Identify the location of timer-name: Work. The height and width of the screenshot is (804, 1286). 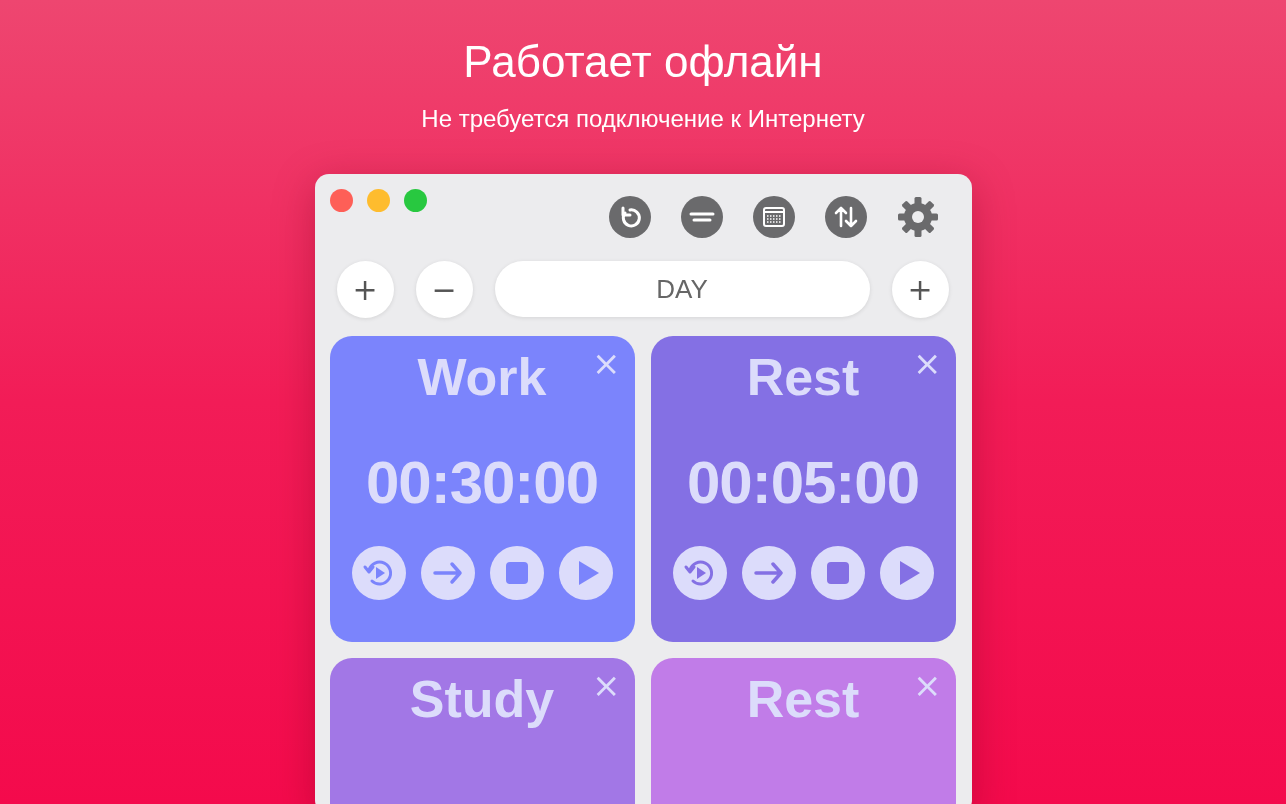
(482, 377).